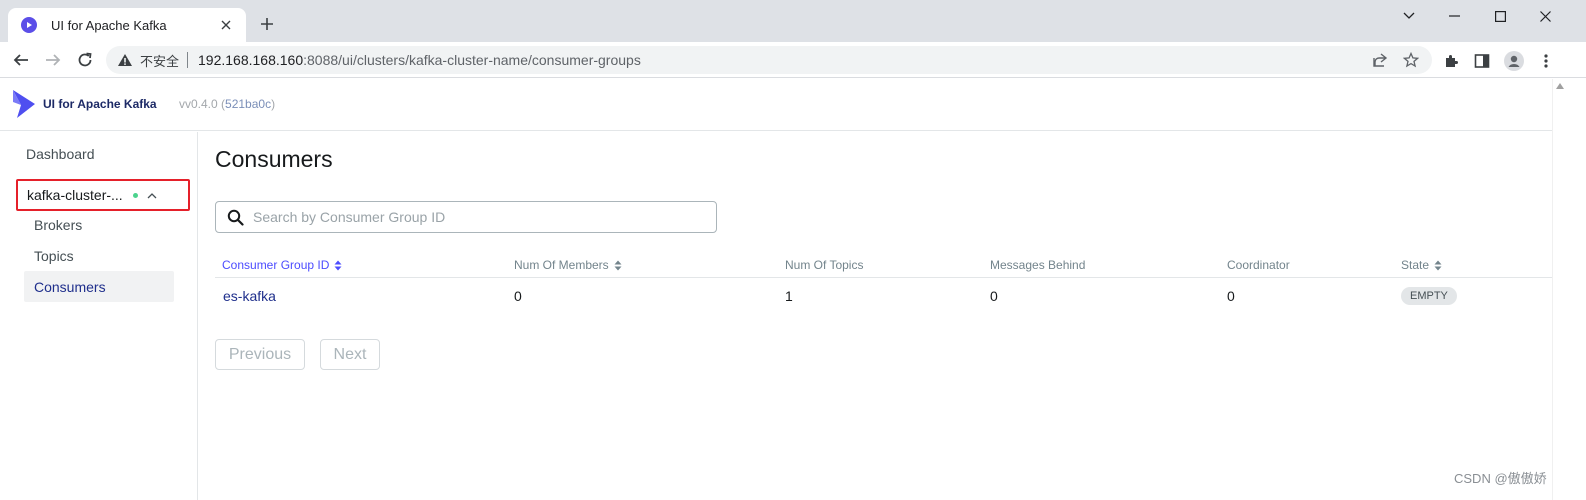 The width and height of the screenshot is (1586, 500). I want to click on browser-menu-icon, so click(1546, 61).